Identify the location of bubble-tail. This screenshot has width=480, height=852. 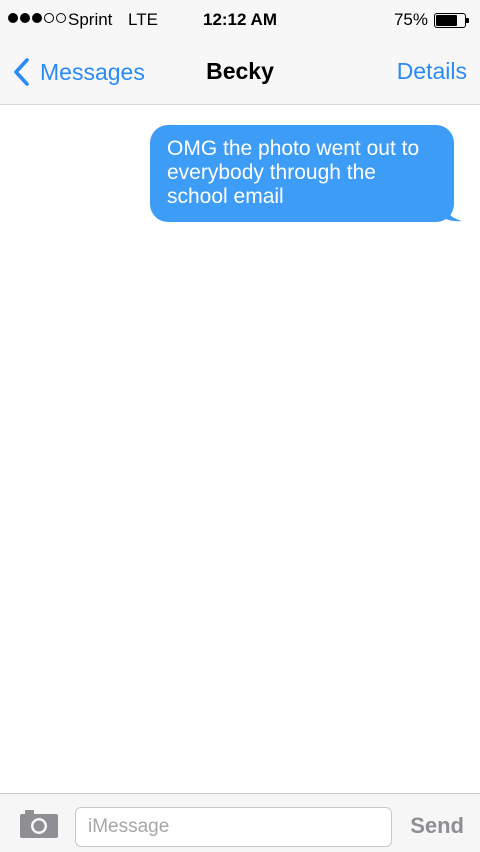
(450, 211).